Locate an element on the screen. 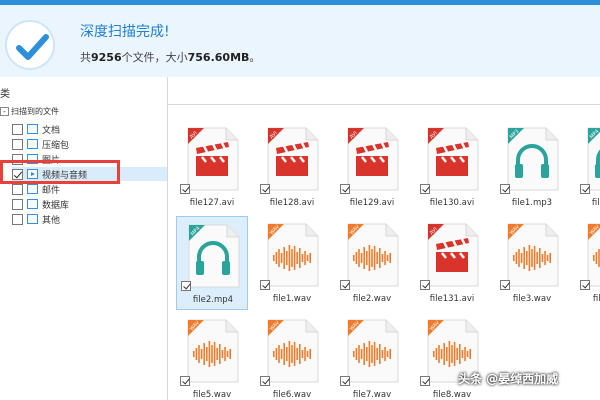 This screenshot has height=400, width=600. file-name: file2.mp3 is located at coordinates (595, 203).